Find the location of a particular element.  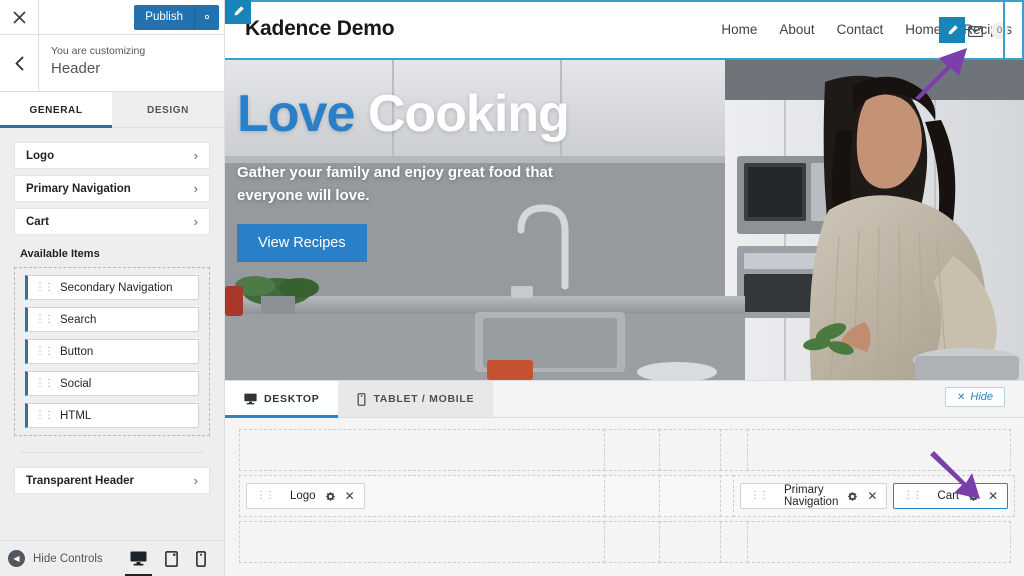

builder-item-label: Primary Navigation is located at coordinates (811, 496).